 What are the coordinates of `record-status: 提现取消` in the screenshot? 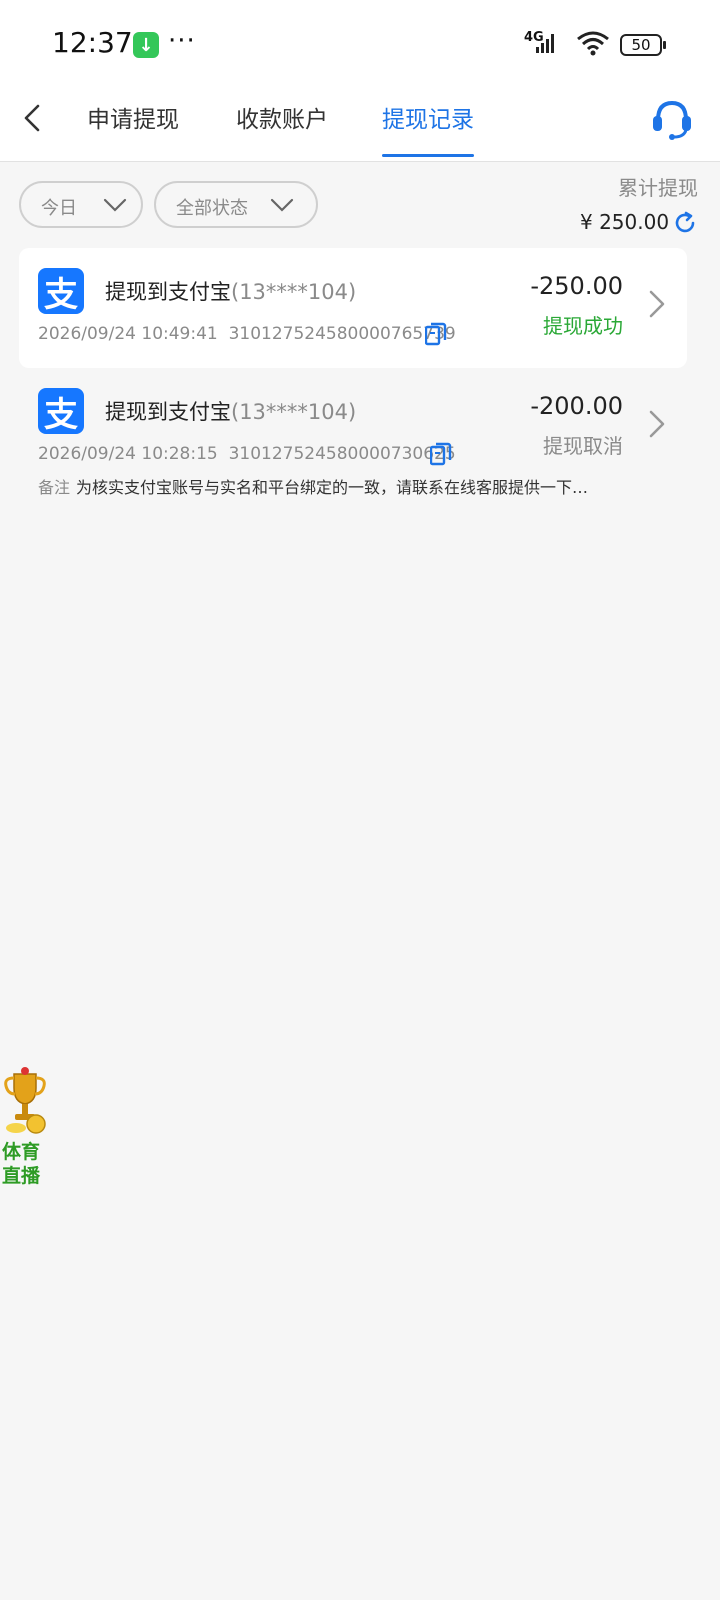 It's located at (583, 446).